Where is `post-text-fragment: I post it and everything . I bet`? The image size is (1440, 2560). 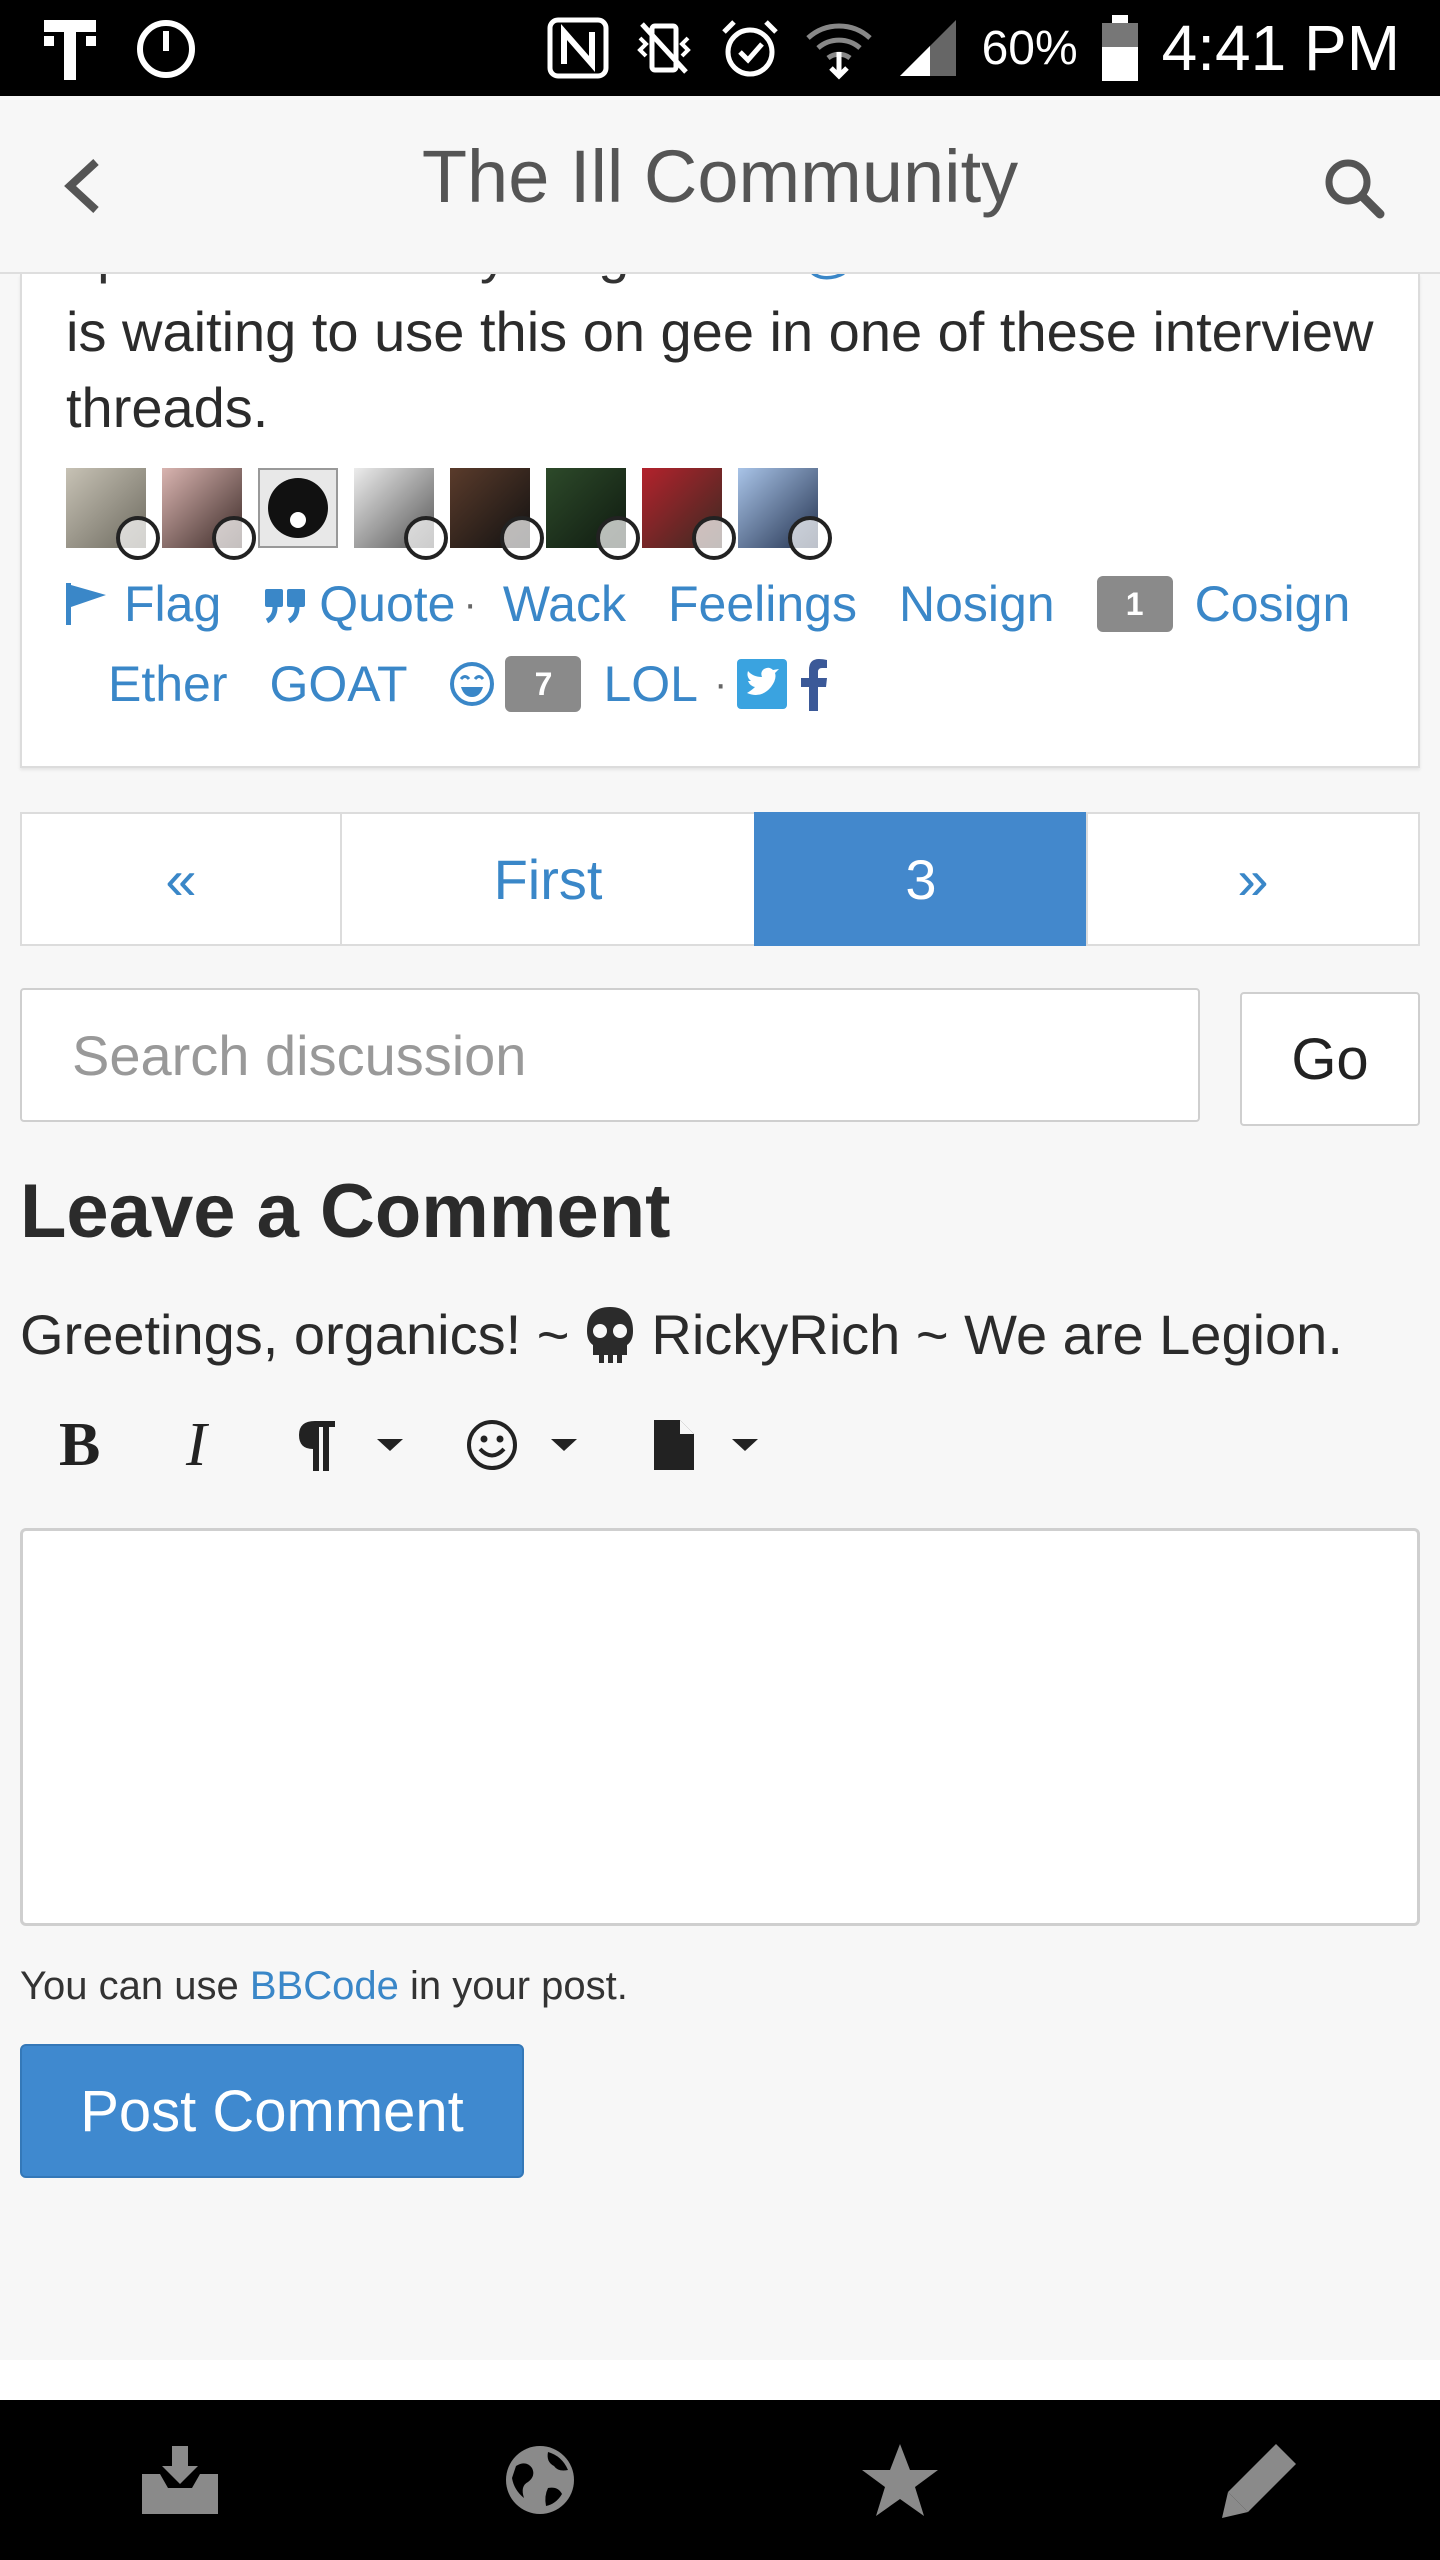 post-text-fragment: I post it and everything . I bet is located at coordinates (425, 279).